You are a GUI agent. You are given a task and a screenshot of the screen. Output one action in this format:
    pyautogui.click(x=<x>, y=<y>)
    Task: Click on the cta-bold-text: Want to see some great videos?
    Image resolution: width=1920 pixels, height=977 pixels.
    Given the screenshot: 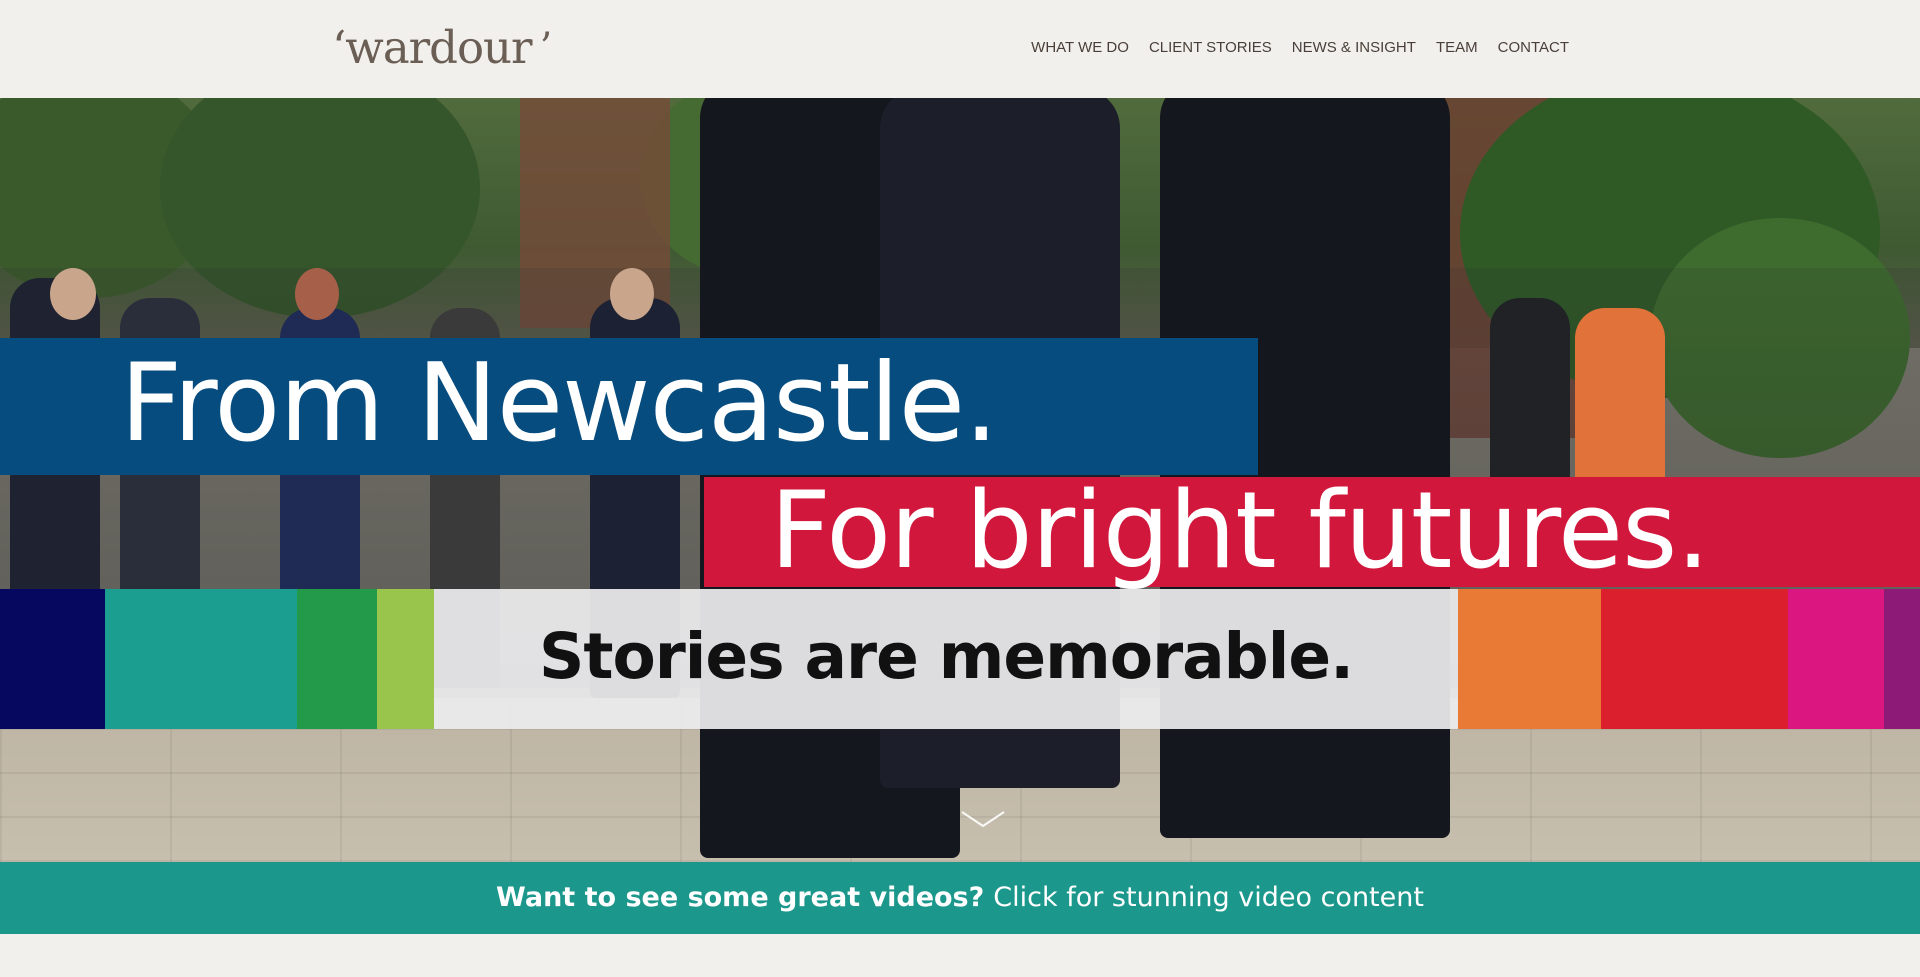 What is the action you would take?
    pyautogui.click(x=740, y=897)
    